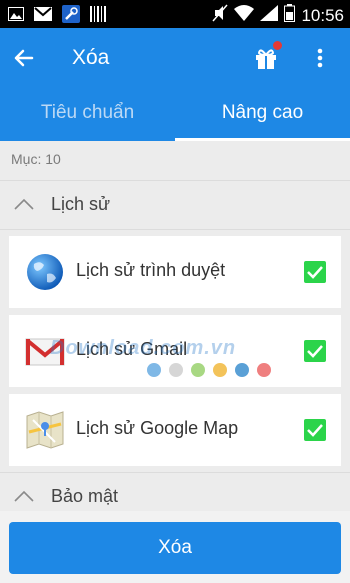 The width and height of the screenshot is (350, 583). Describe the element at coordinates (81, 204) in the screenshot. I see `section-title: Lịch sử` at that location.